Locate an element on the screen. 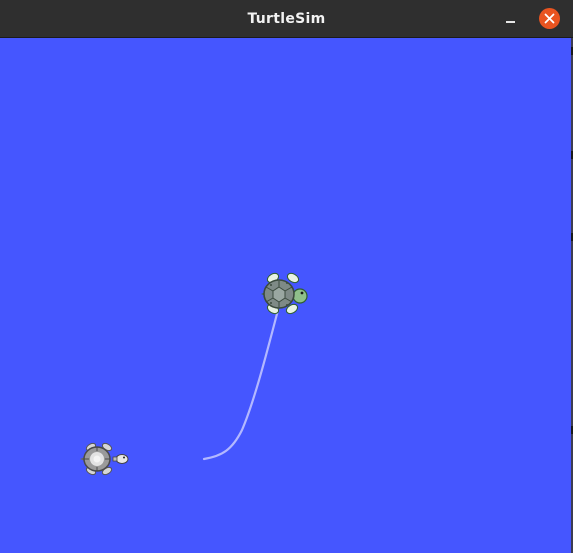 Image resolution: width=573 pixels, height=553 pixels. minimize-button is located at coordinates (511, 19).